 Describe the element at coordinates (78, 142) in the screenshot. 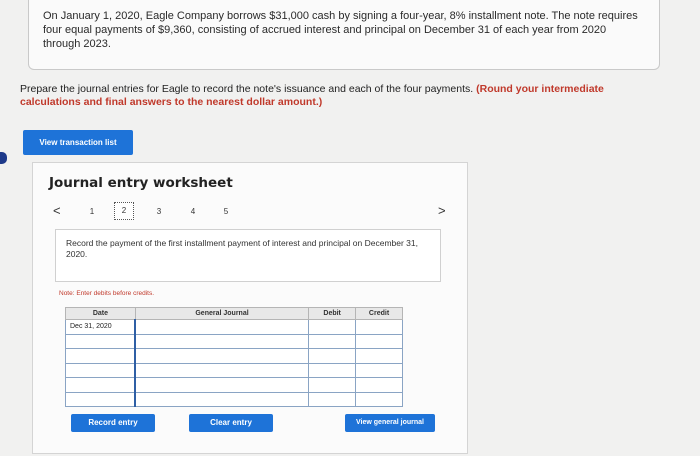

I see `view-transaction-list-button: View transaction list` at that location.